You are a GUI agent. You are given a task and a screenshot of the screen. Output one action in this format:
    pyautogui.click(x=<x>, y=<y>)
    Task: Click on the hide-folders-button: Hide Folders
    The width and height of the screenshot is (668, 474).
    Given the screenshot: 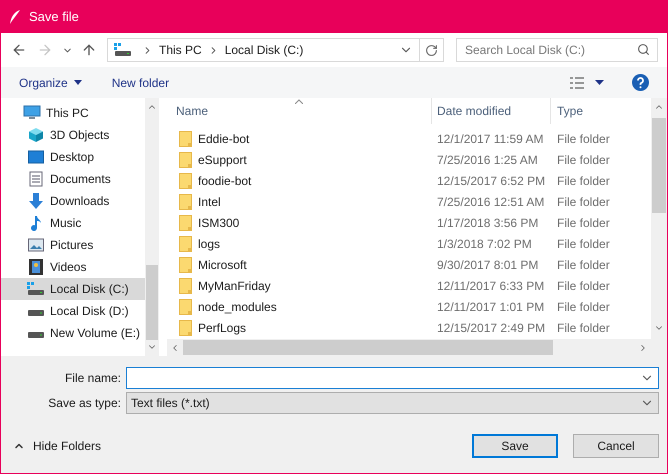 What is the action you would take?
    pyautogui.click(x=55, y=446)
    